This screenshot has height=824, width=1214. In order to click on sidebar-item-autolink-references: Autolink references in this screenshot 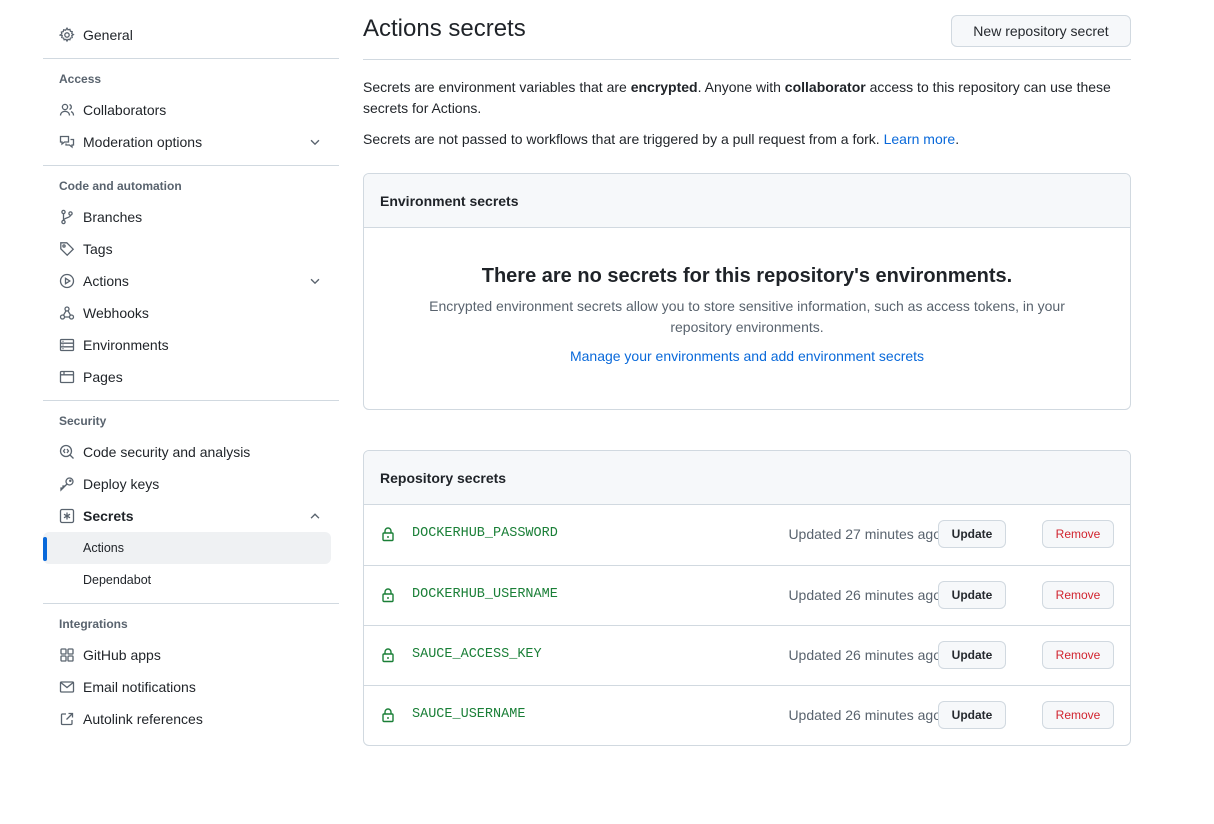, I will do `click(191, 719)`.